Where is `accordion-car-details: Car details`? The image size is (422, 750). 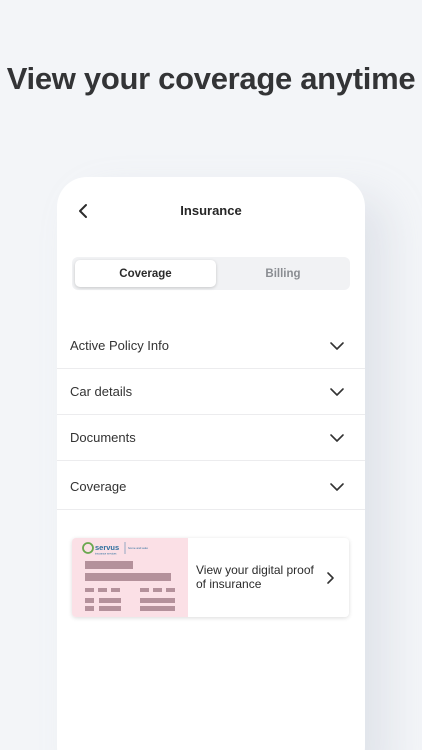
accordion-car-details: Car details is located at coordinates (211, 392).